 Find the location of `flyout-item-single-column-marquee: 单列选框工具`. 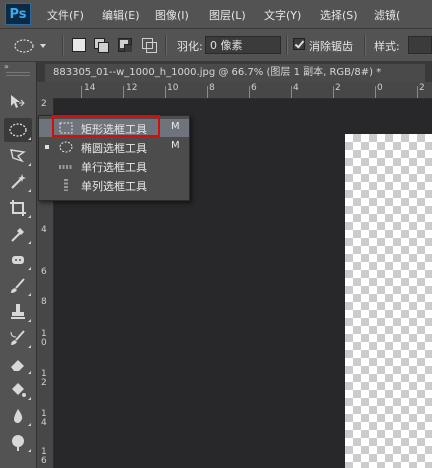

flyout-item-single-column-marquee: 单列选框工具 is located at coordinates (114, 185).